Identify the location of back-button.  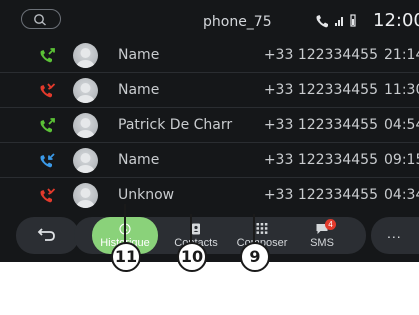
(47, 235).